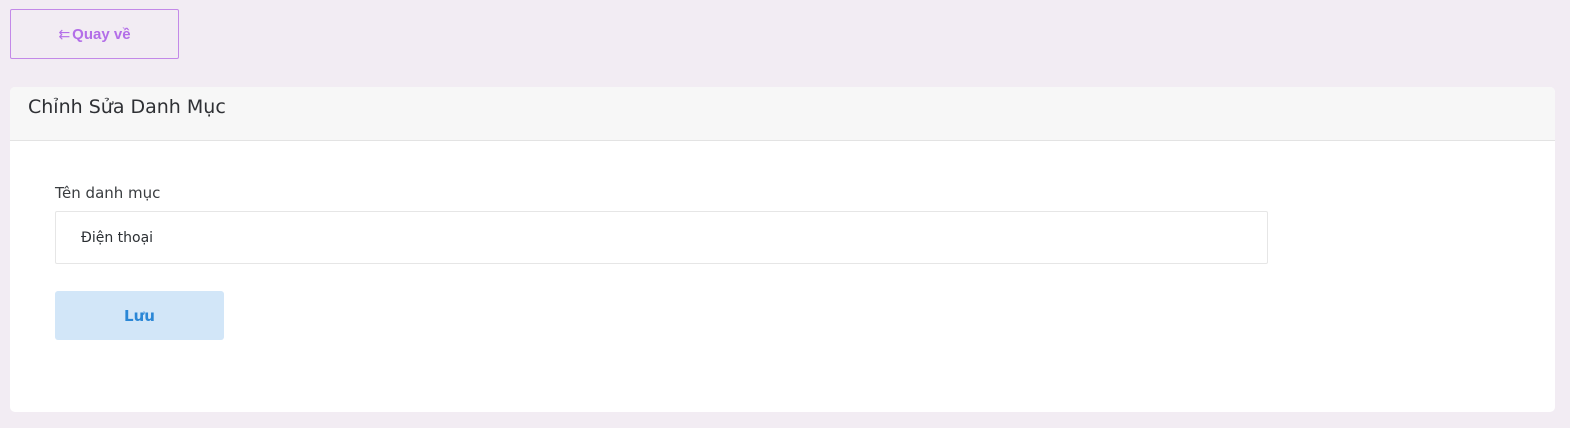 Image resolution: width=1570 pixels, height=428 pixels. Describe the element at coordinates (64, 34) in the screenshot. I see `back-arrow-icon: ⇇` at that location.